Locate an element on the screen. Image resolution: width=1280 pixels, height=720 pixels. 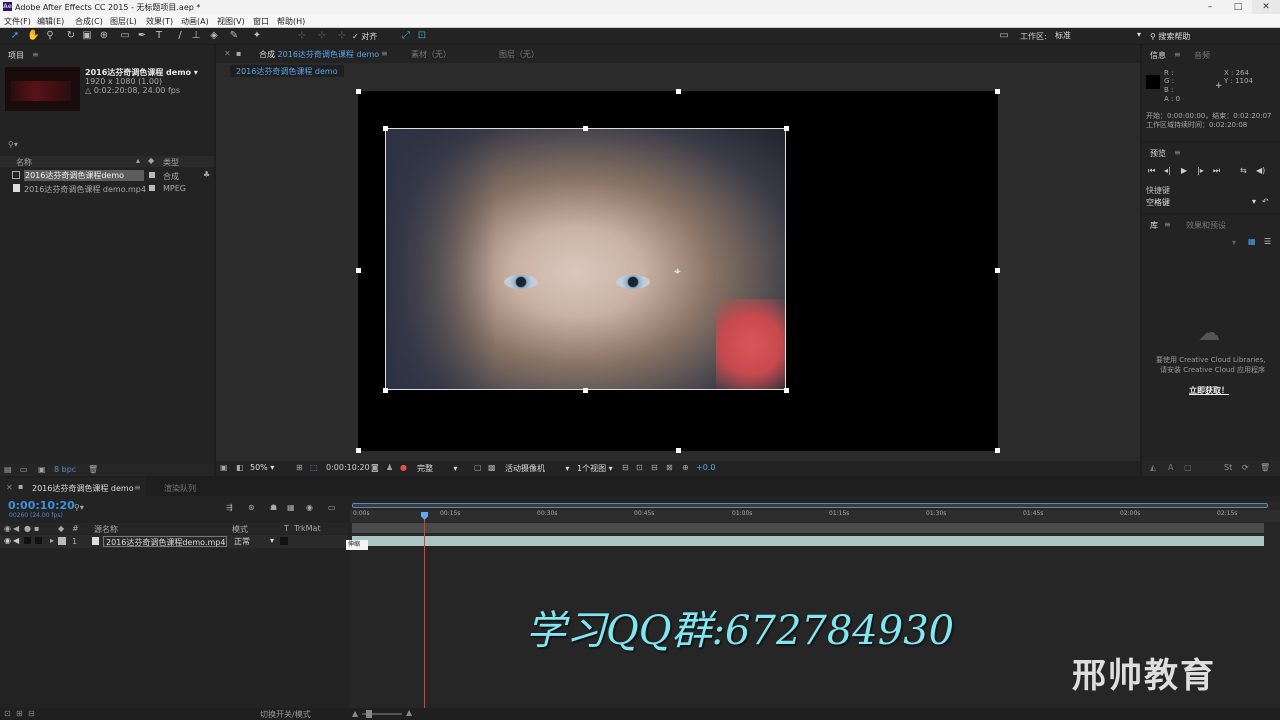
tab-libraries: 库 is located at coordinates (1154, 225).